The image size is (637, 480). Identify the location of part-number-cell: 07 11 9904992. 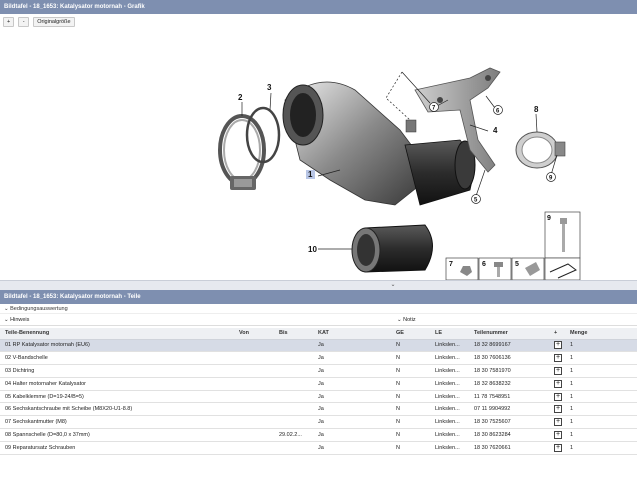
(509, 409).